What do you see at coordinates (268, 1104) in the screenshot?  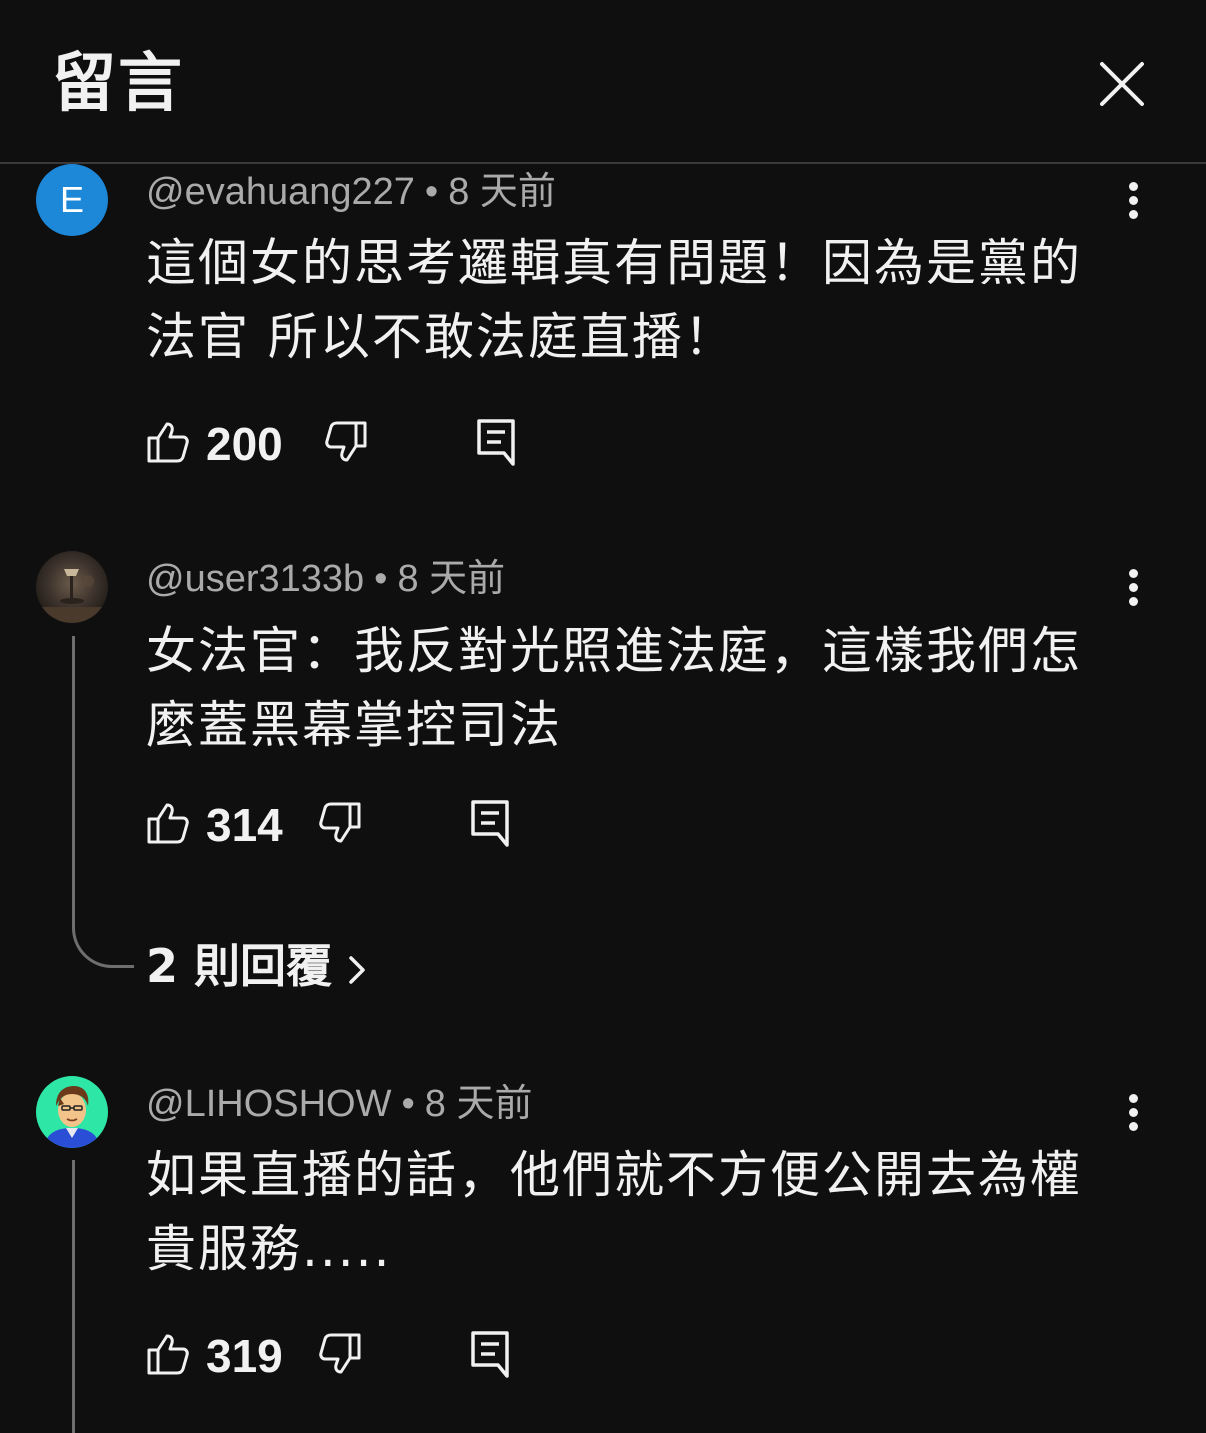 I see `author-name: @LIHOSHOW` at bounding box center [268, 1104].